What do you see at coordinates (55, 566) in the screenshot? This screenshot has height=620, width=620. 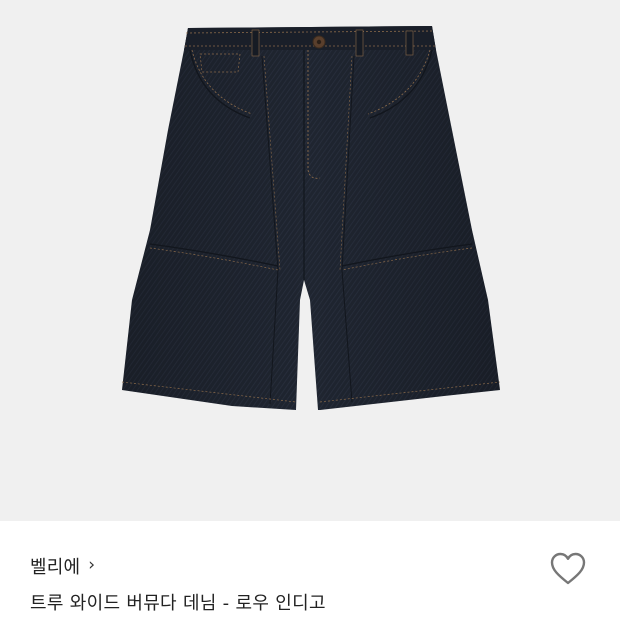 I see `brand-name: 벨리에` at bounding box center [55, 566].